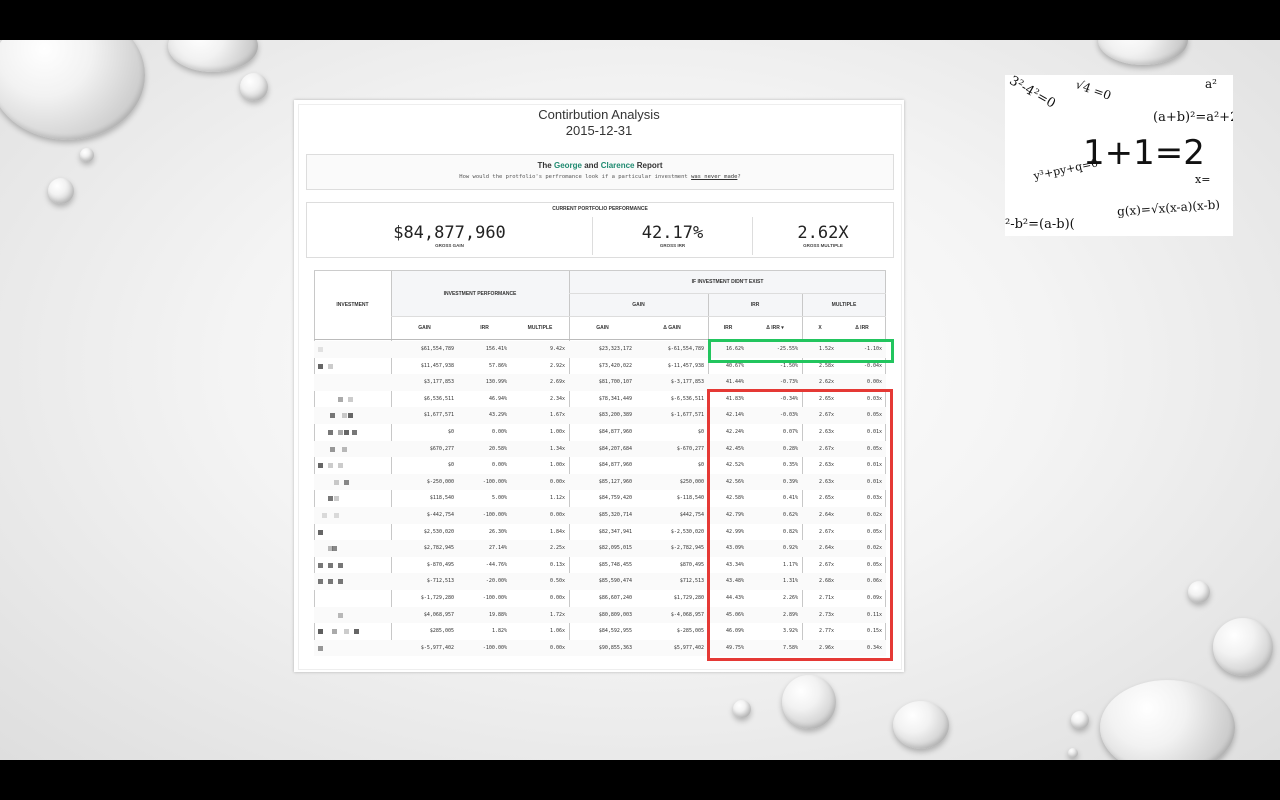 The width and height of the screenshot is (1280, 800). Describe the element at coordinates (1093, 90) in the screenshot. I see `math-text: √4 =0` at that location.